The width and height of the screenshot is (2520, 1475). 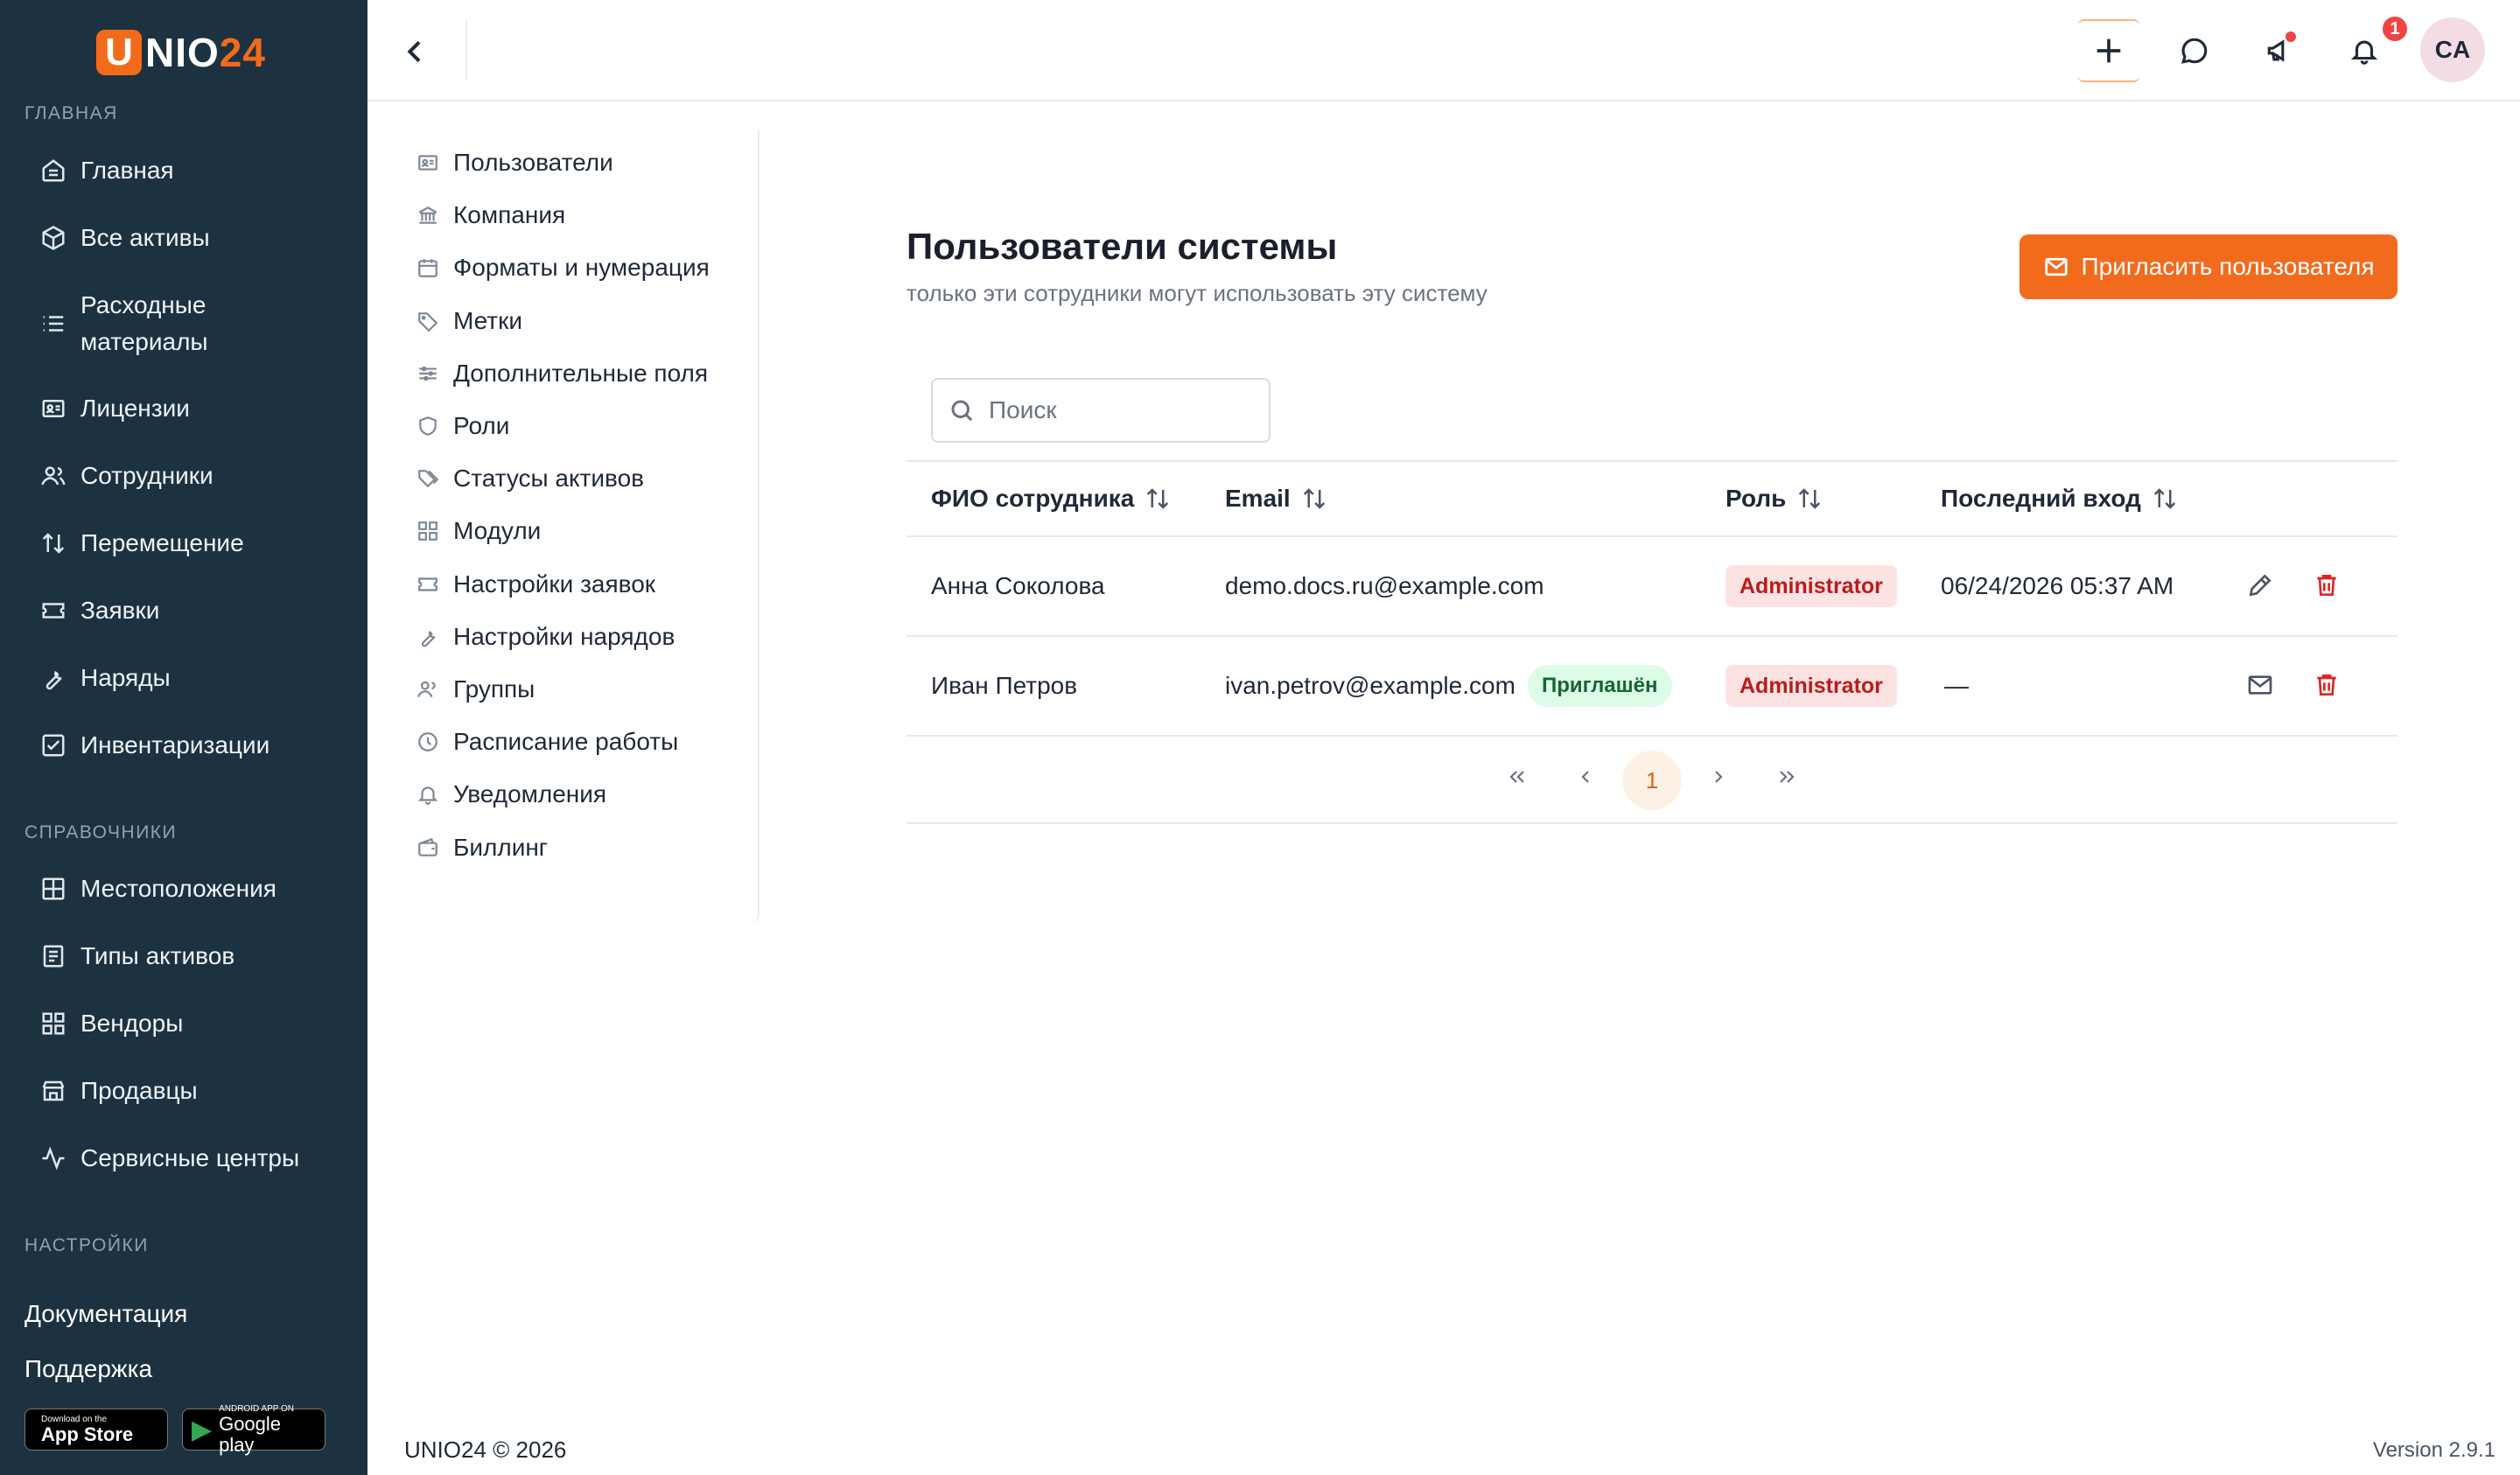 What do you see at coordinates (510, 794) in the screenshot?
I see `settings-nav-item-13: Уведомления` at bounding box center [510, 794].